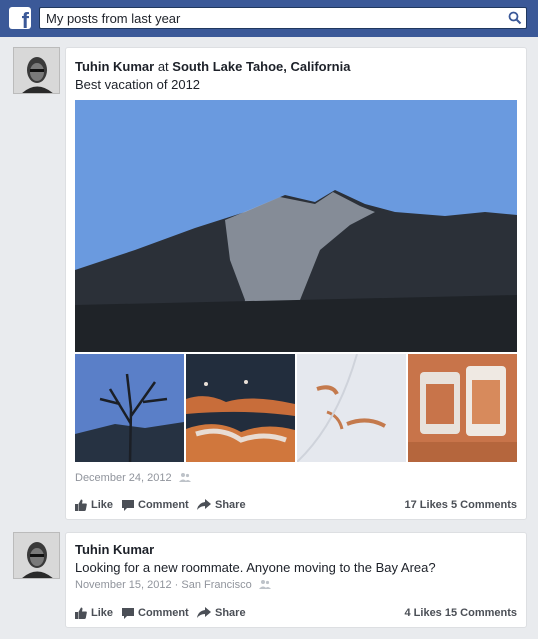 The height and width of the screenshot is (639, 538). I want to click on post-actions: Like Comment Share 17 Likes 5 Comments, so click(296, 508).